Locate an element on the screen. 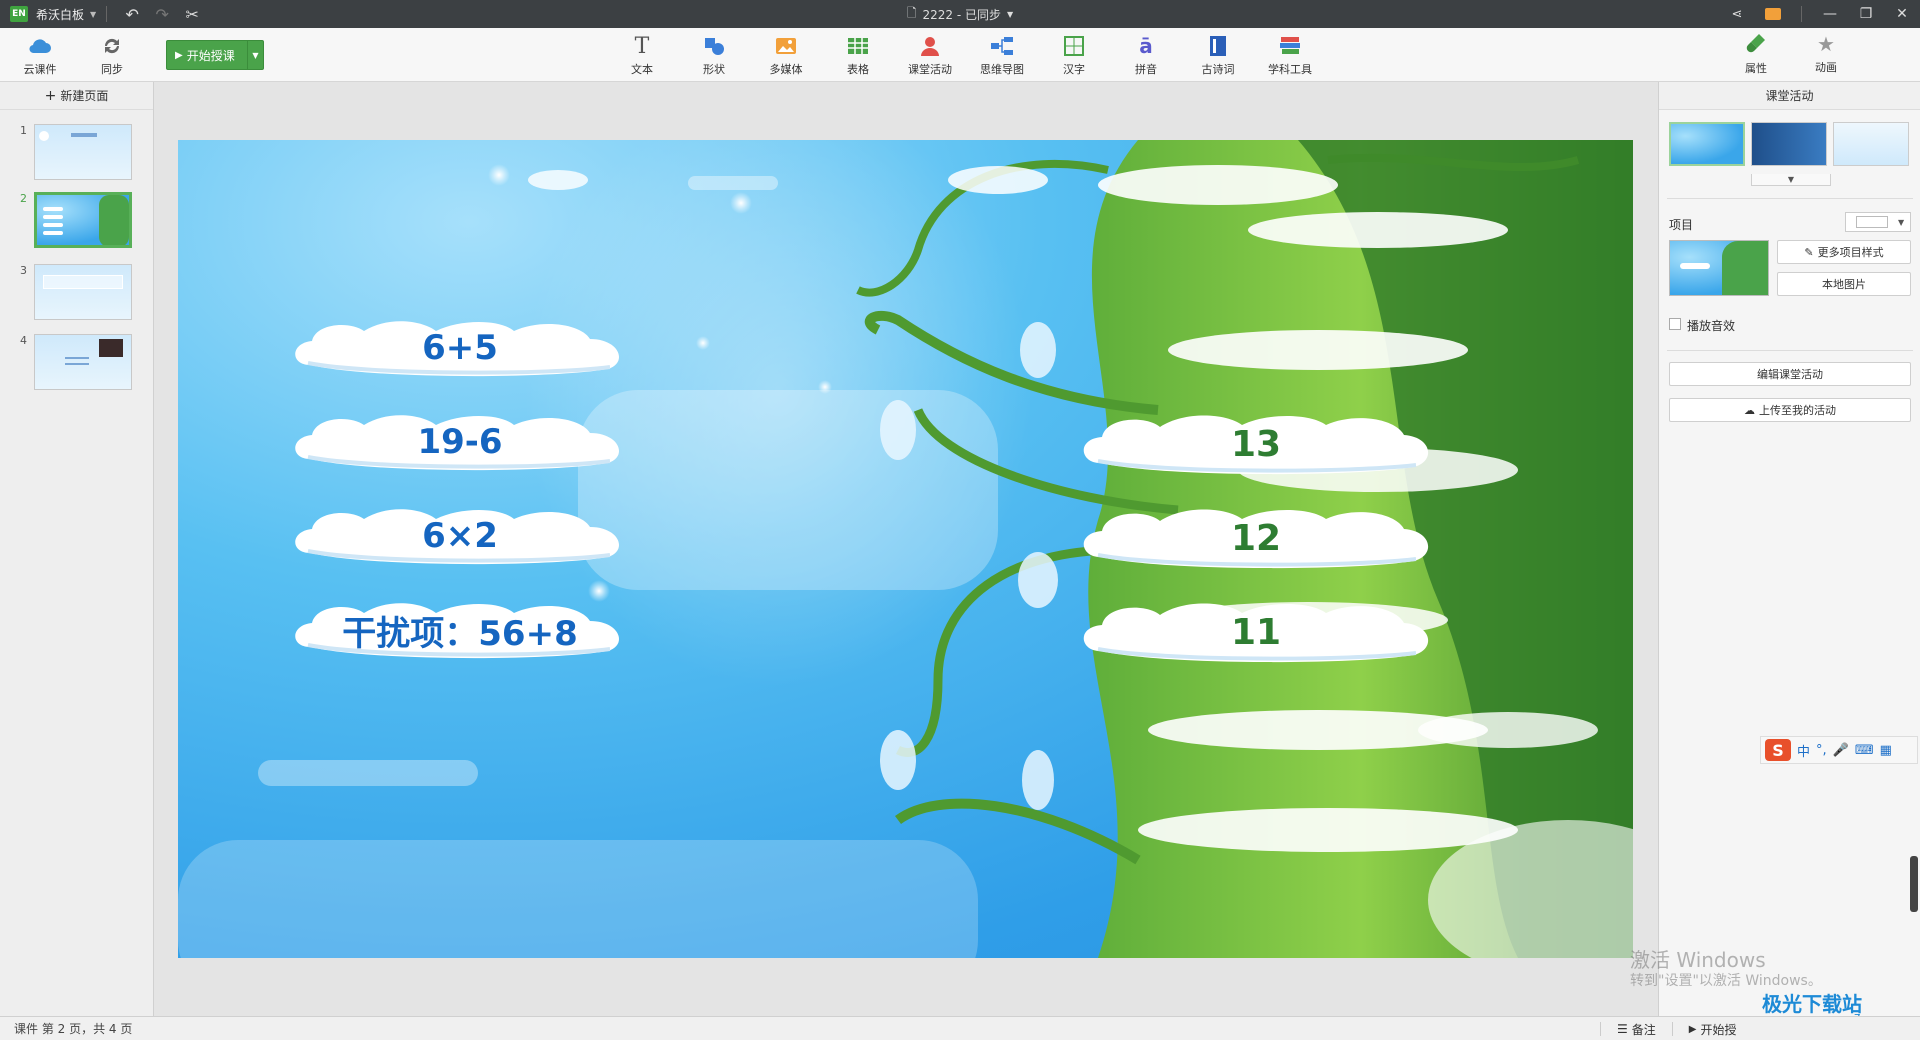 The width and height of the screenshot is (1920, 1040). side-scroll-handle is located at coordinates (1914, 884).